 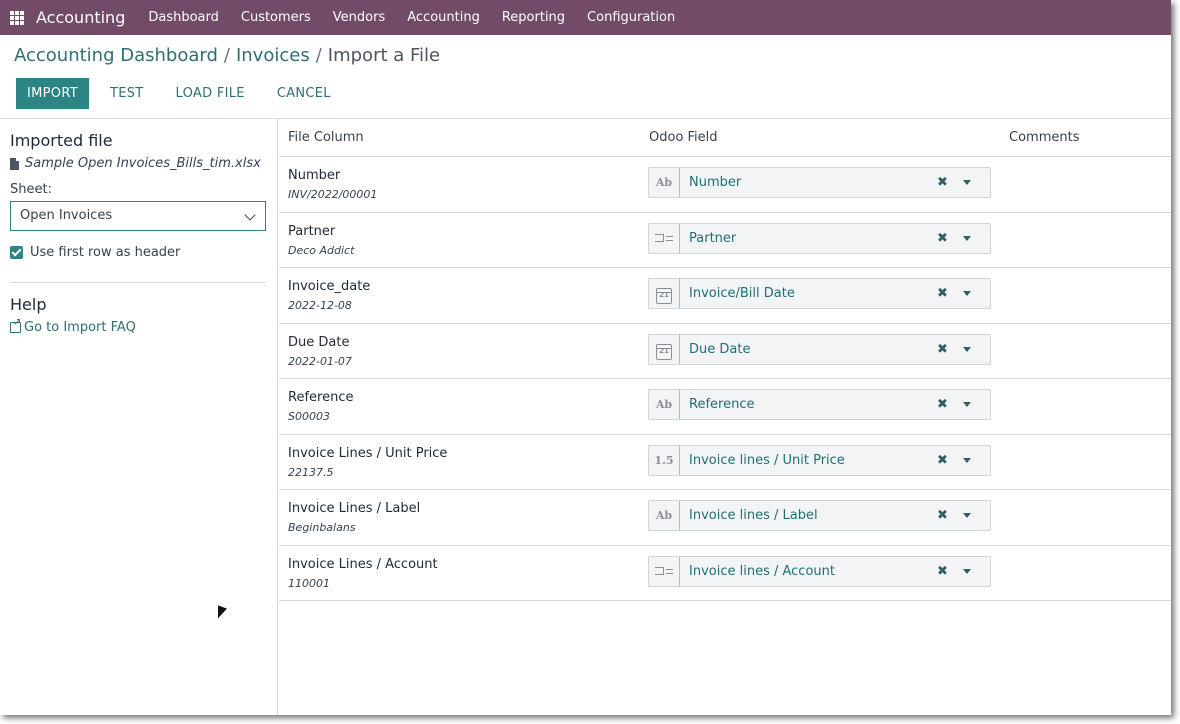 I want to click on table-row: Due Date 2022-01-07 21 Due Date ✖, so click(x=725, y=351).